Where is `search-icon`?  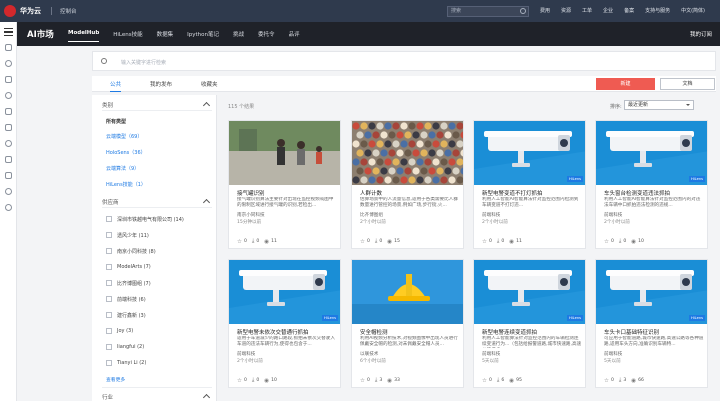
search-icon is located at coordinates (523, 11).